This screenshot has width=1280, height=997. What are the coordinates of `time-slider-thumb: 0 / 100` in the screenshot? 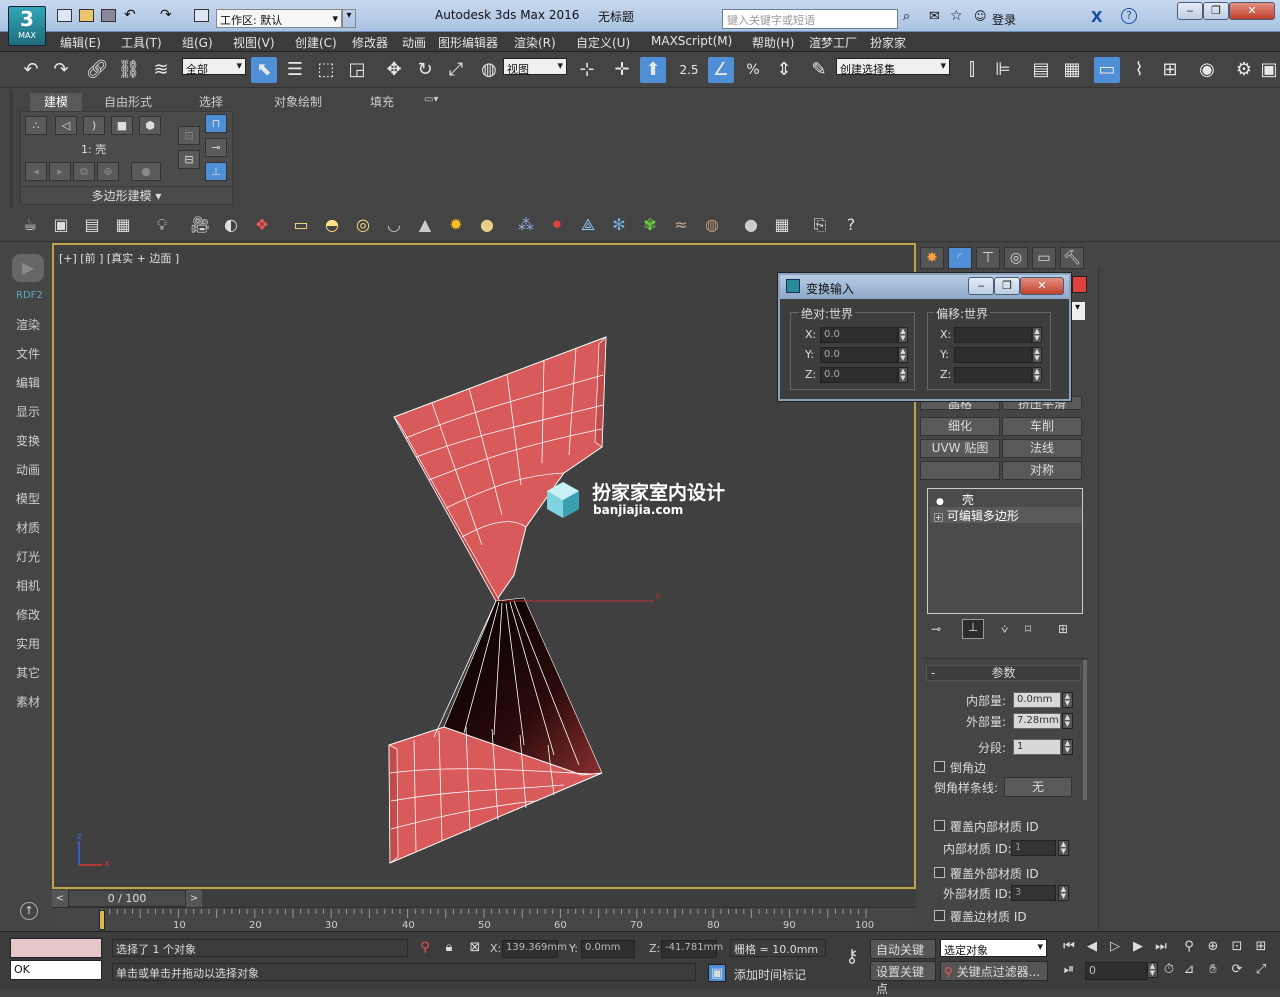 It's located at (127, 898).